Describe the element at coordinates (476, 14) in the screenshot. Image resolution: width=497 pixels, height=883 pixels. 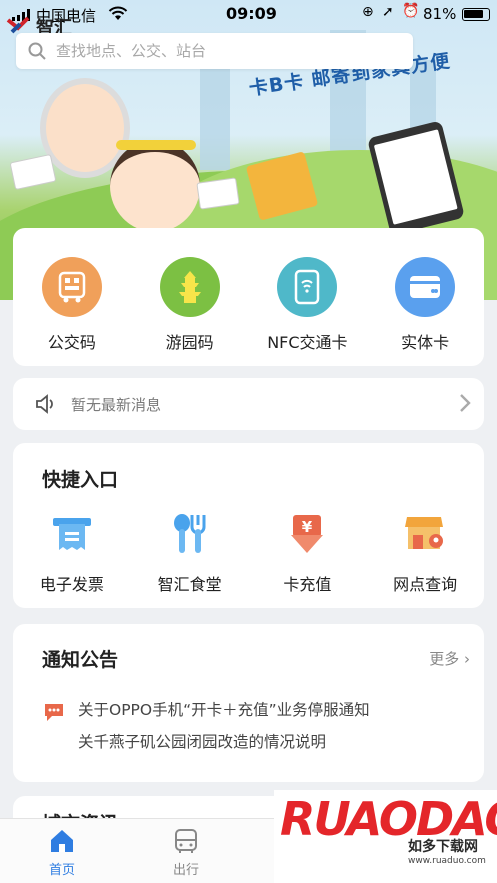
I see `battery-icon` at that location.